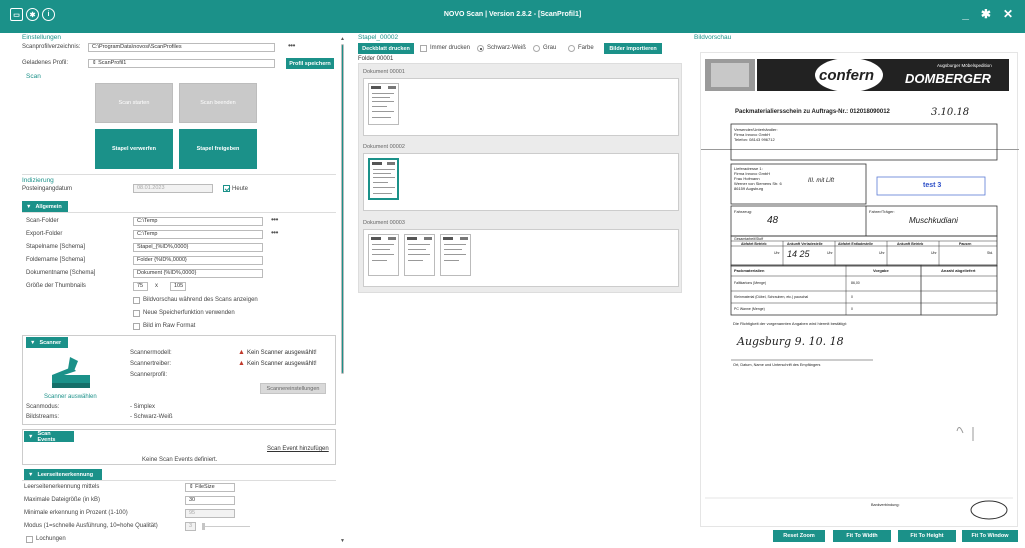  Describe the element at coordinates (42, 221) in the screenshot. I see `scan-folder-label: Scan-Folder` at that location.